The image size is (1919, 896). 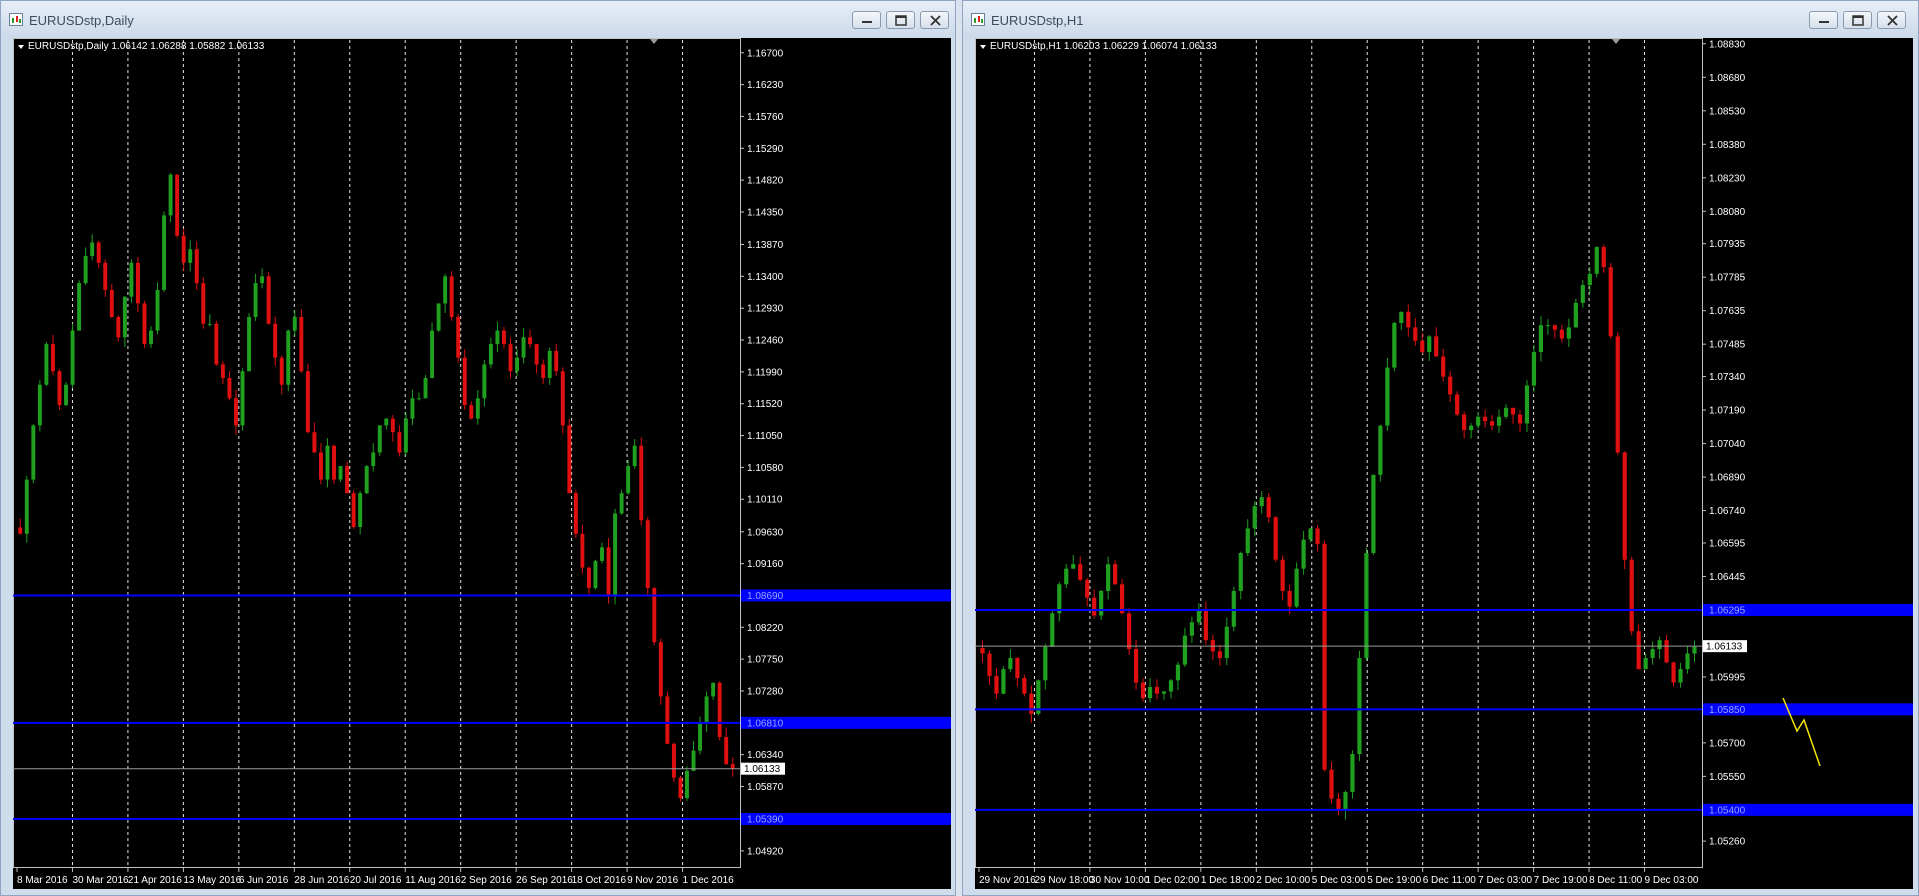 I want to click on x-tick-label: 18 Oct 2016, so click(x=599, y=880).